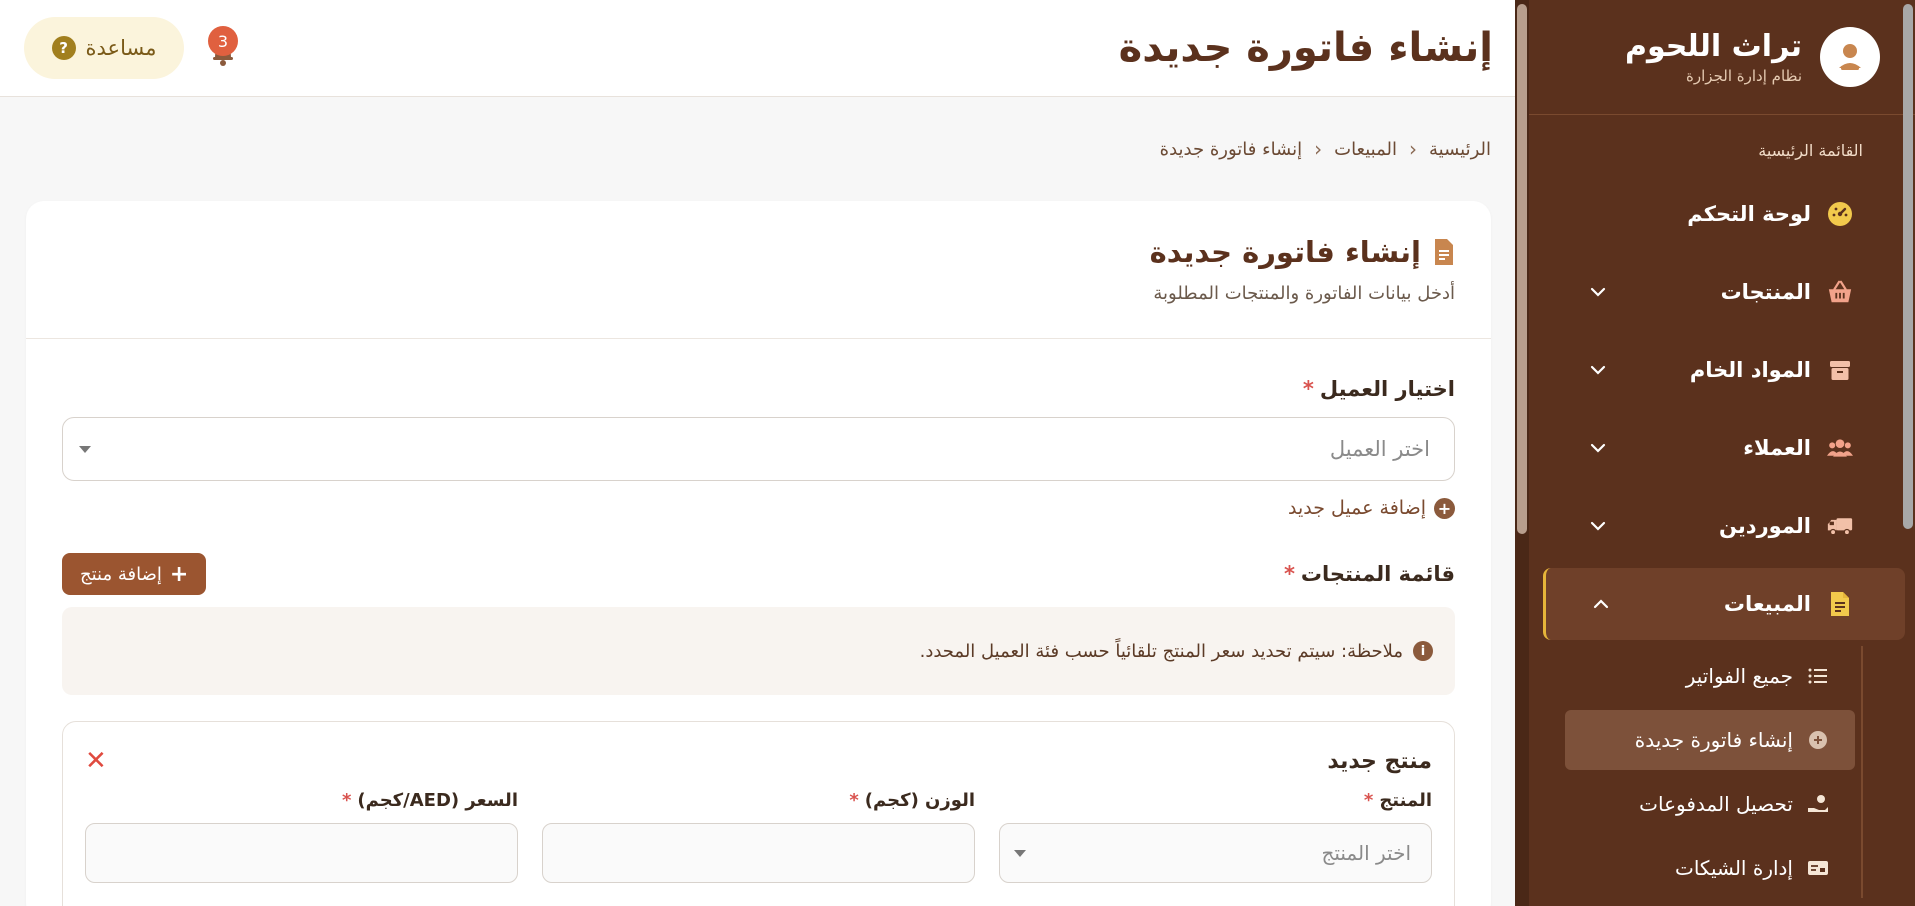  Describe the element at coordinates (1379, 761) in the screenshot. I see `product-card-title: منتج جديد` at that location.